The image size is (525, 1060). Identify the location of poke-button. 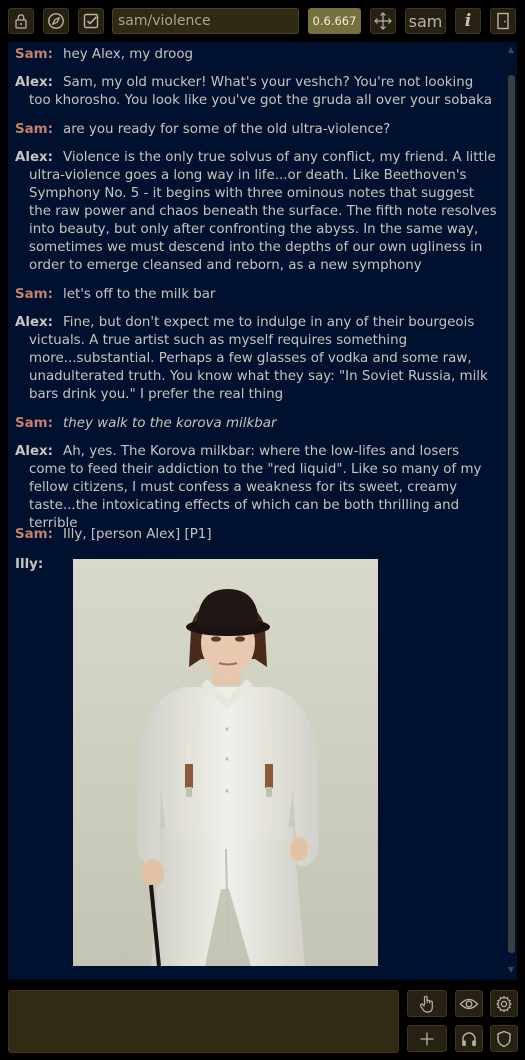
(427, 1003).